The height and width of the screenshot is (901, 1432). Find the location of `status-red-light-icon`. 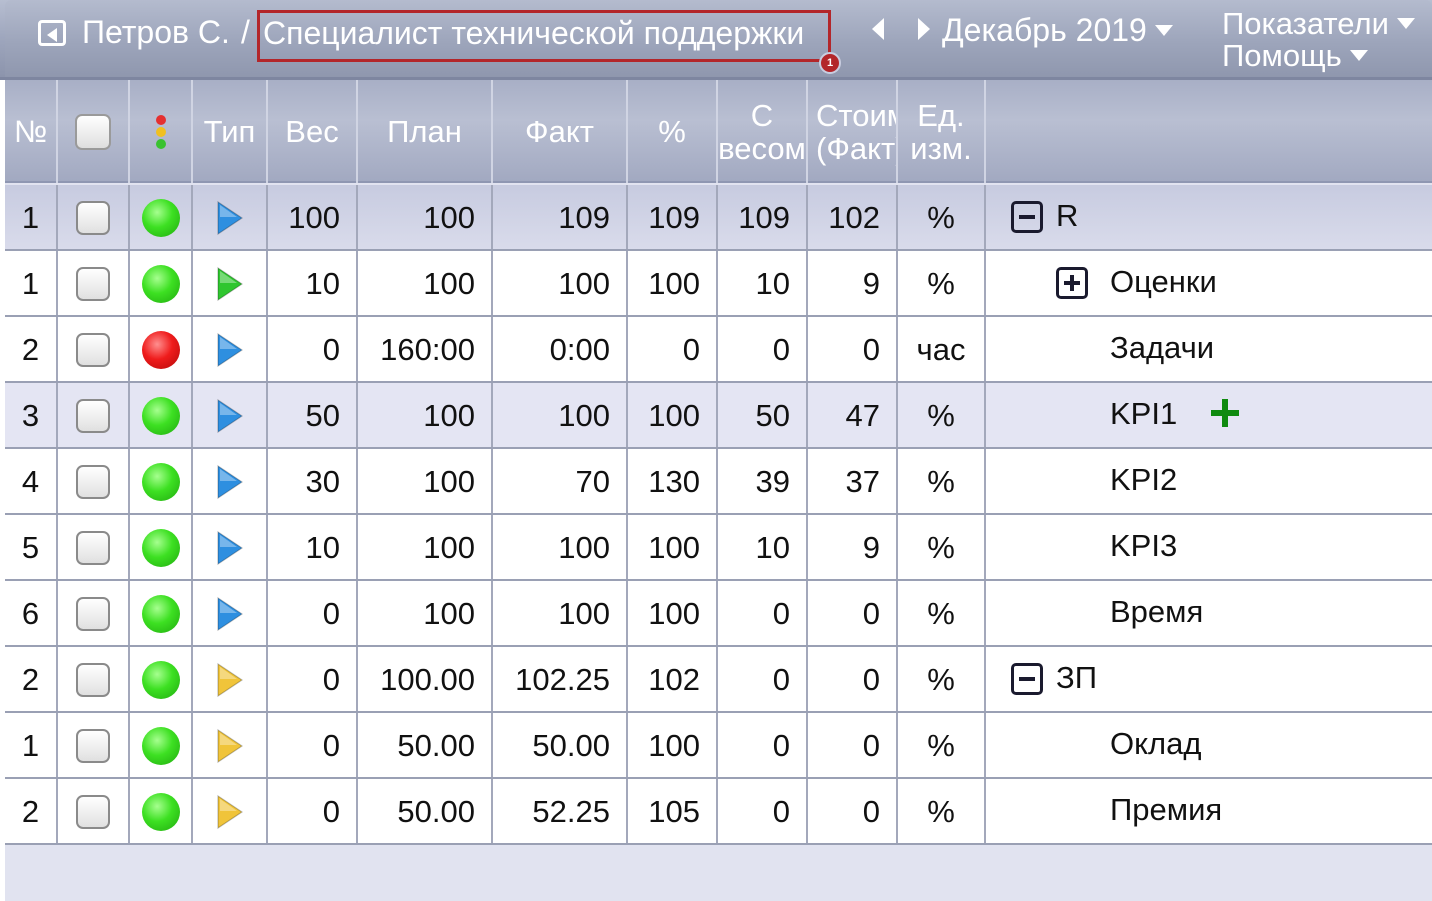

status-red-light-icon is located at coordinates (160, 350).